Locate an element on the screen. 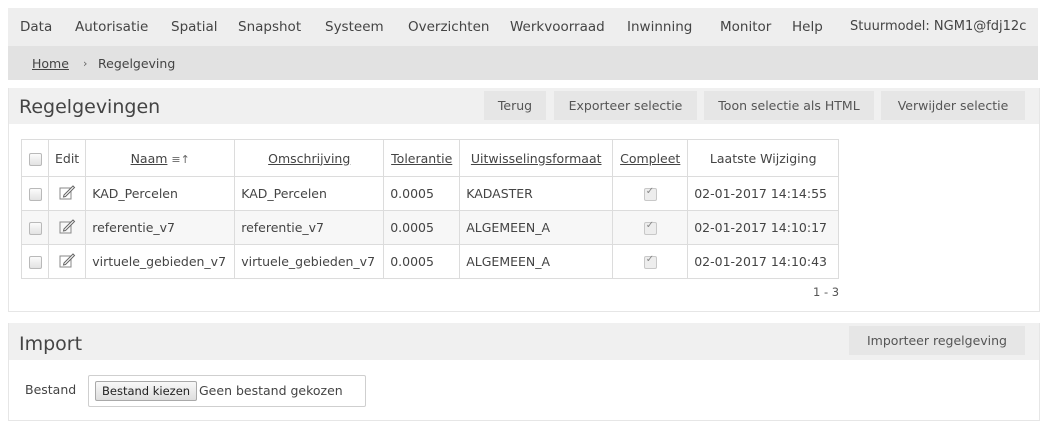 The width and height of the screenshot is (1046, 421). menu-overzichten: Overzichten is located at coordinates (448, 27).